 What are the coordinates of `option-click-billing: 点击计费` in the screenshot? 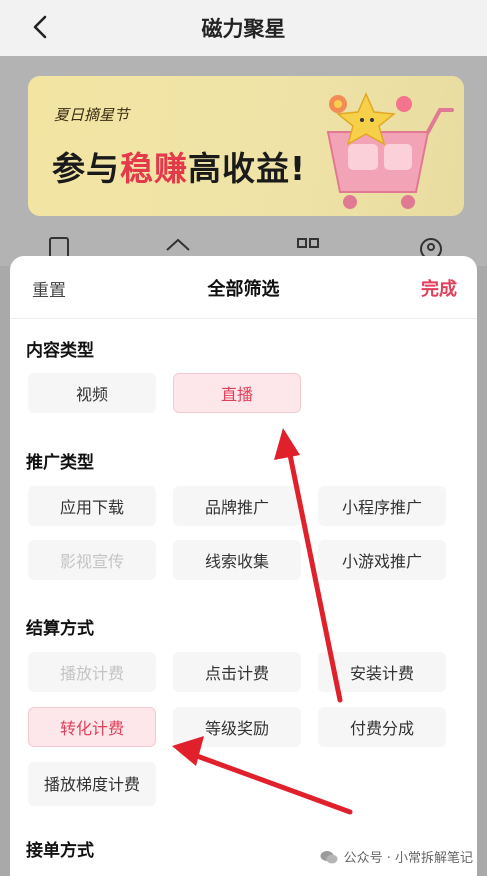 It's located at (237, 672).